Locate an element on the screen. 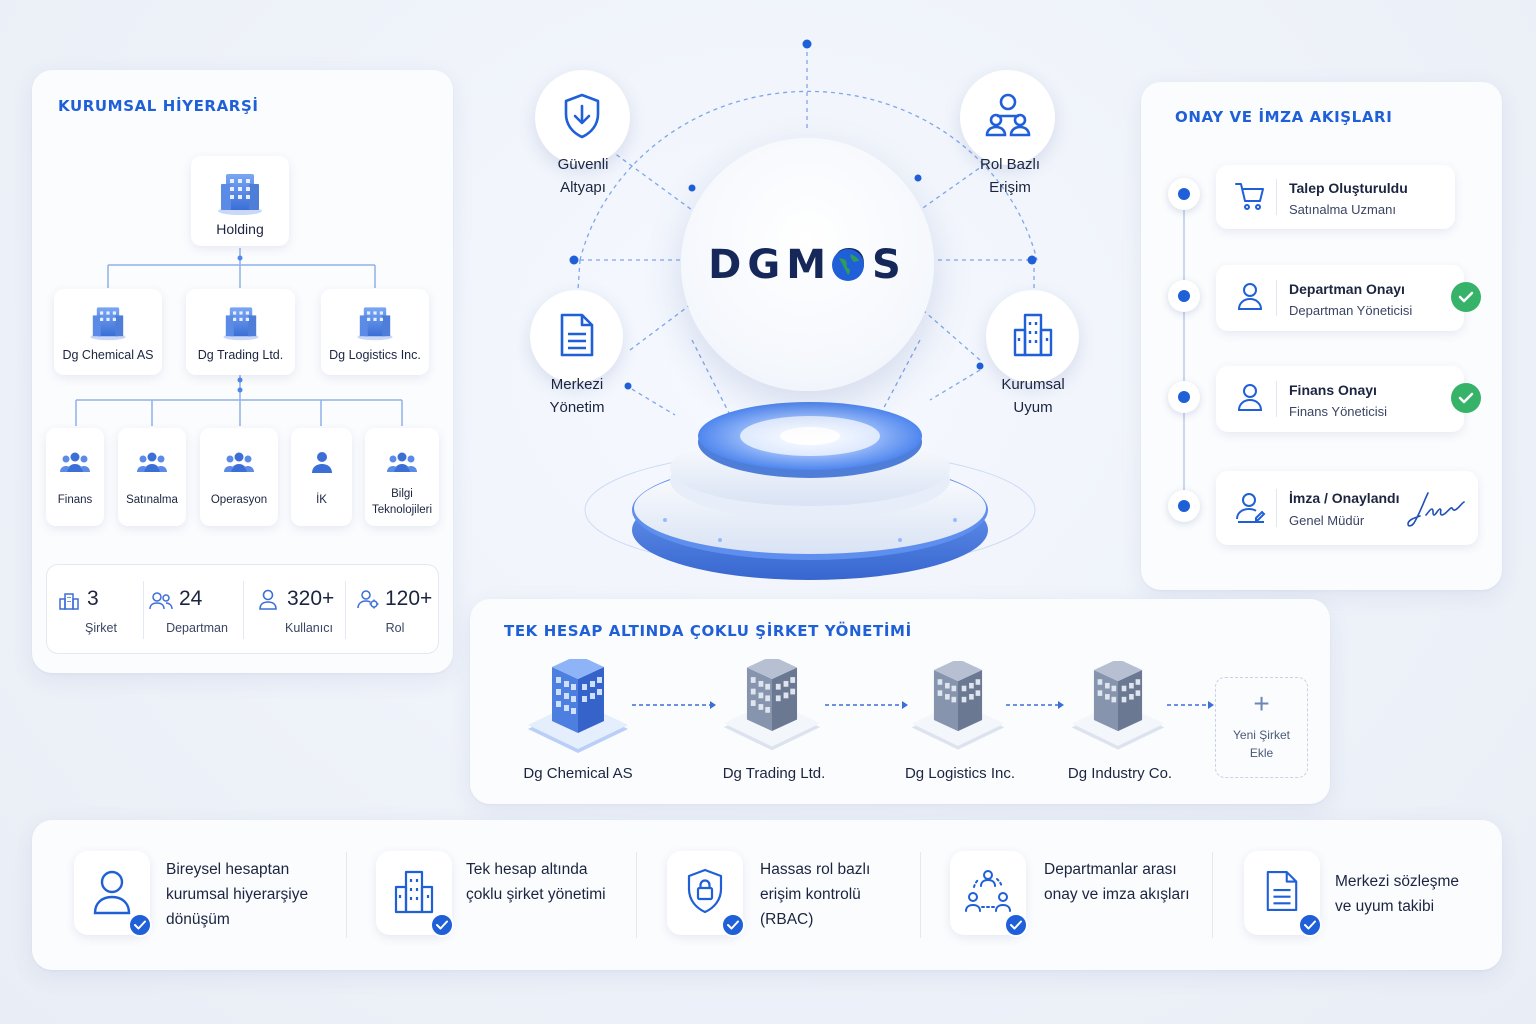 This screenshot has width=1536, height=1024. secure-infra-node is located at coordinates (582, 117).